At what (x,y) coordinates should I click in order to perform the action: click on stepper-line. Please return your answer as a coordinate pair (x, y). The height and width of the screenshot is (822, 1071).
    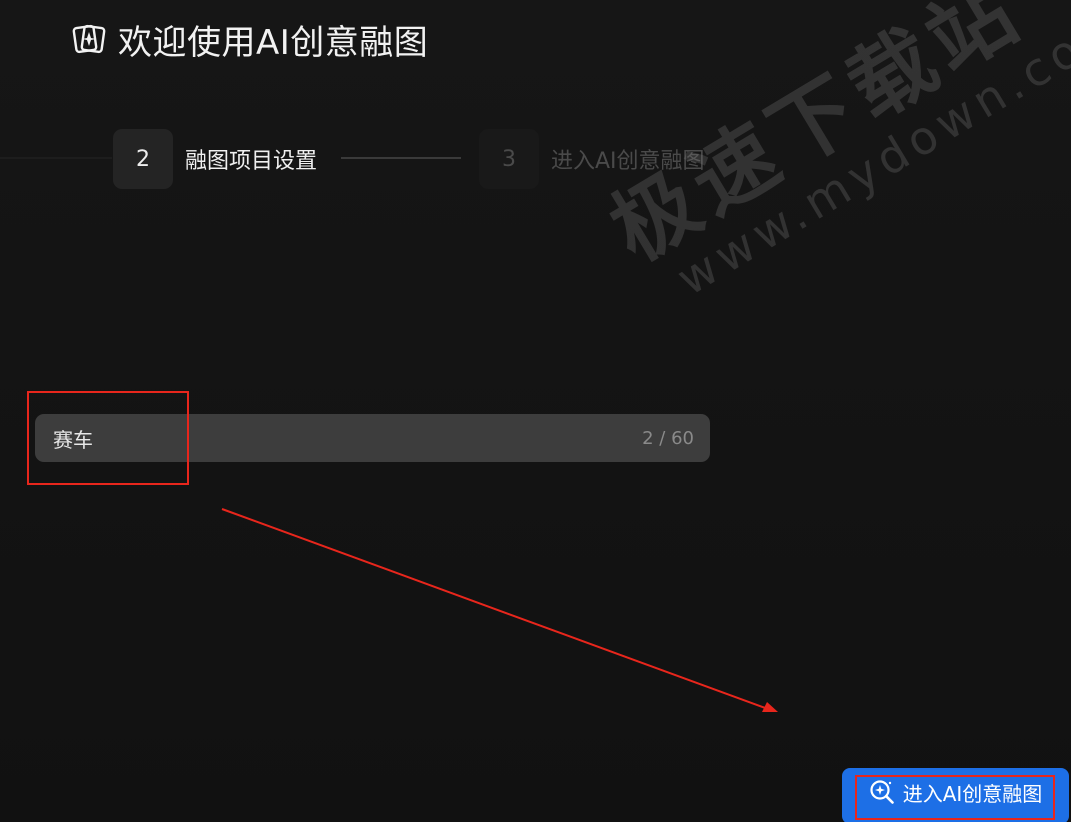
    Looking at the image, I should click on (56, 158).